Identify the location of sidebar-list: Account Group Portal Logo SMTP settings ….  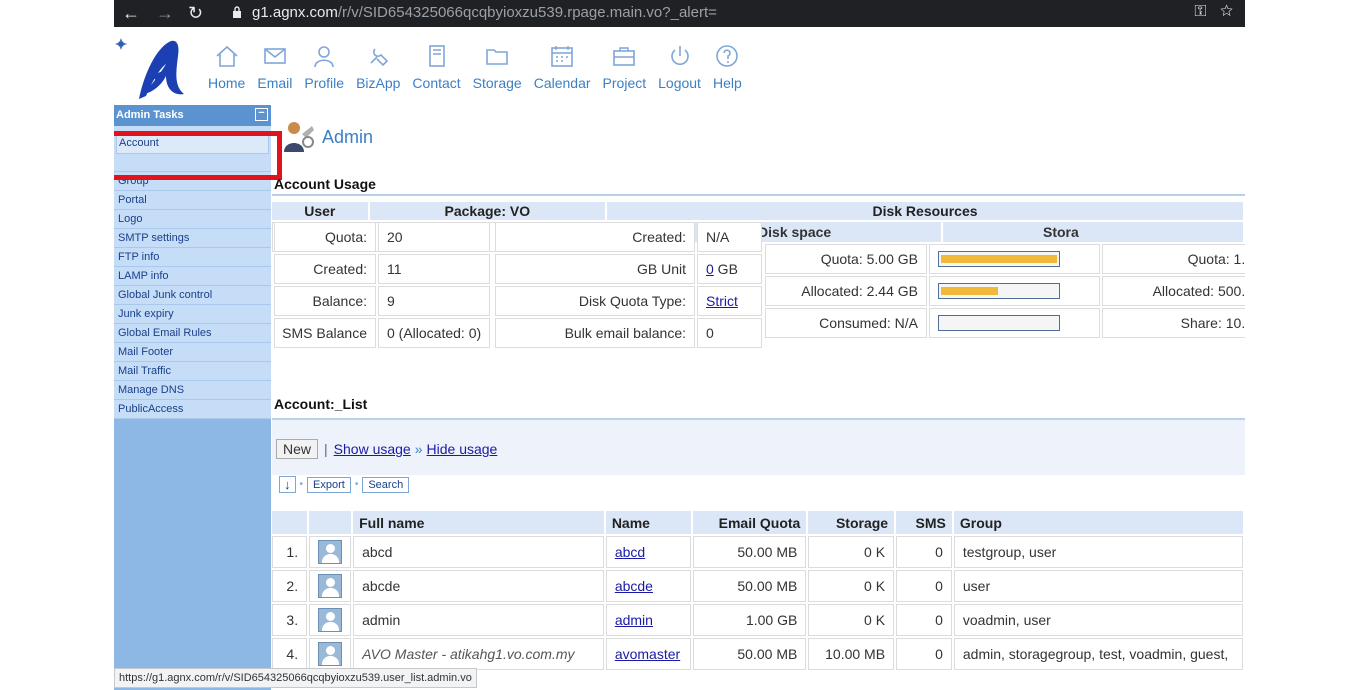
(192, 272).